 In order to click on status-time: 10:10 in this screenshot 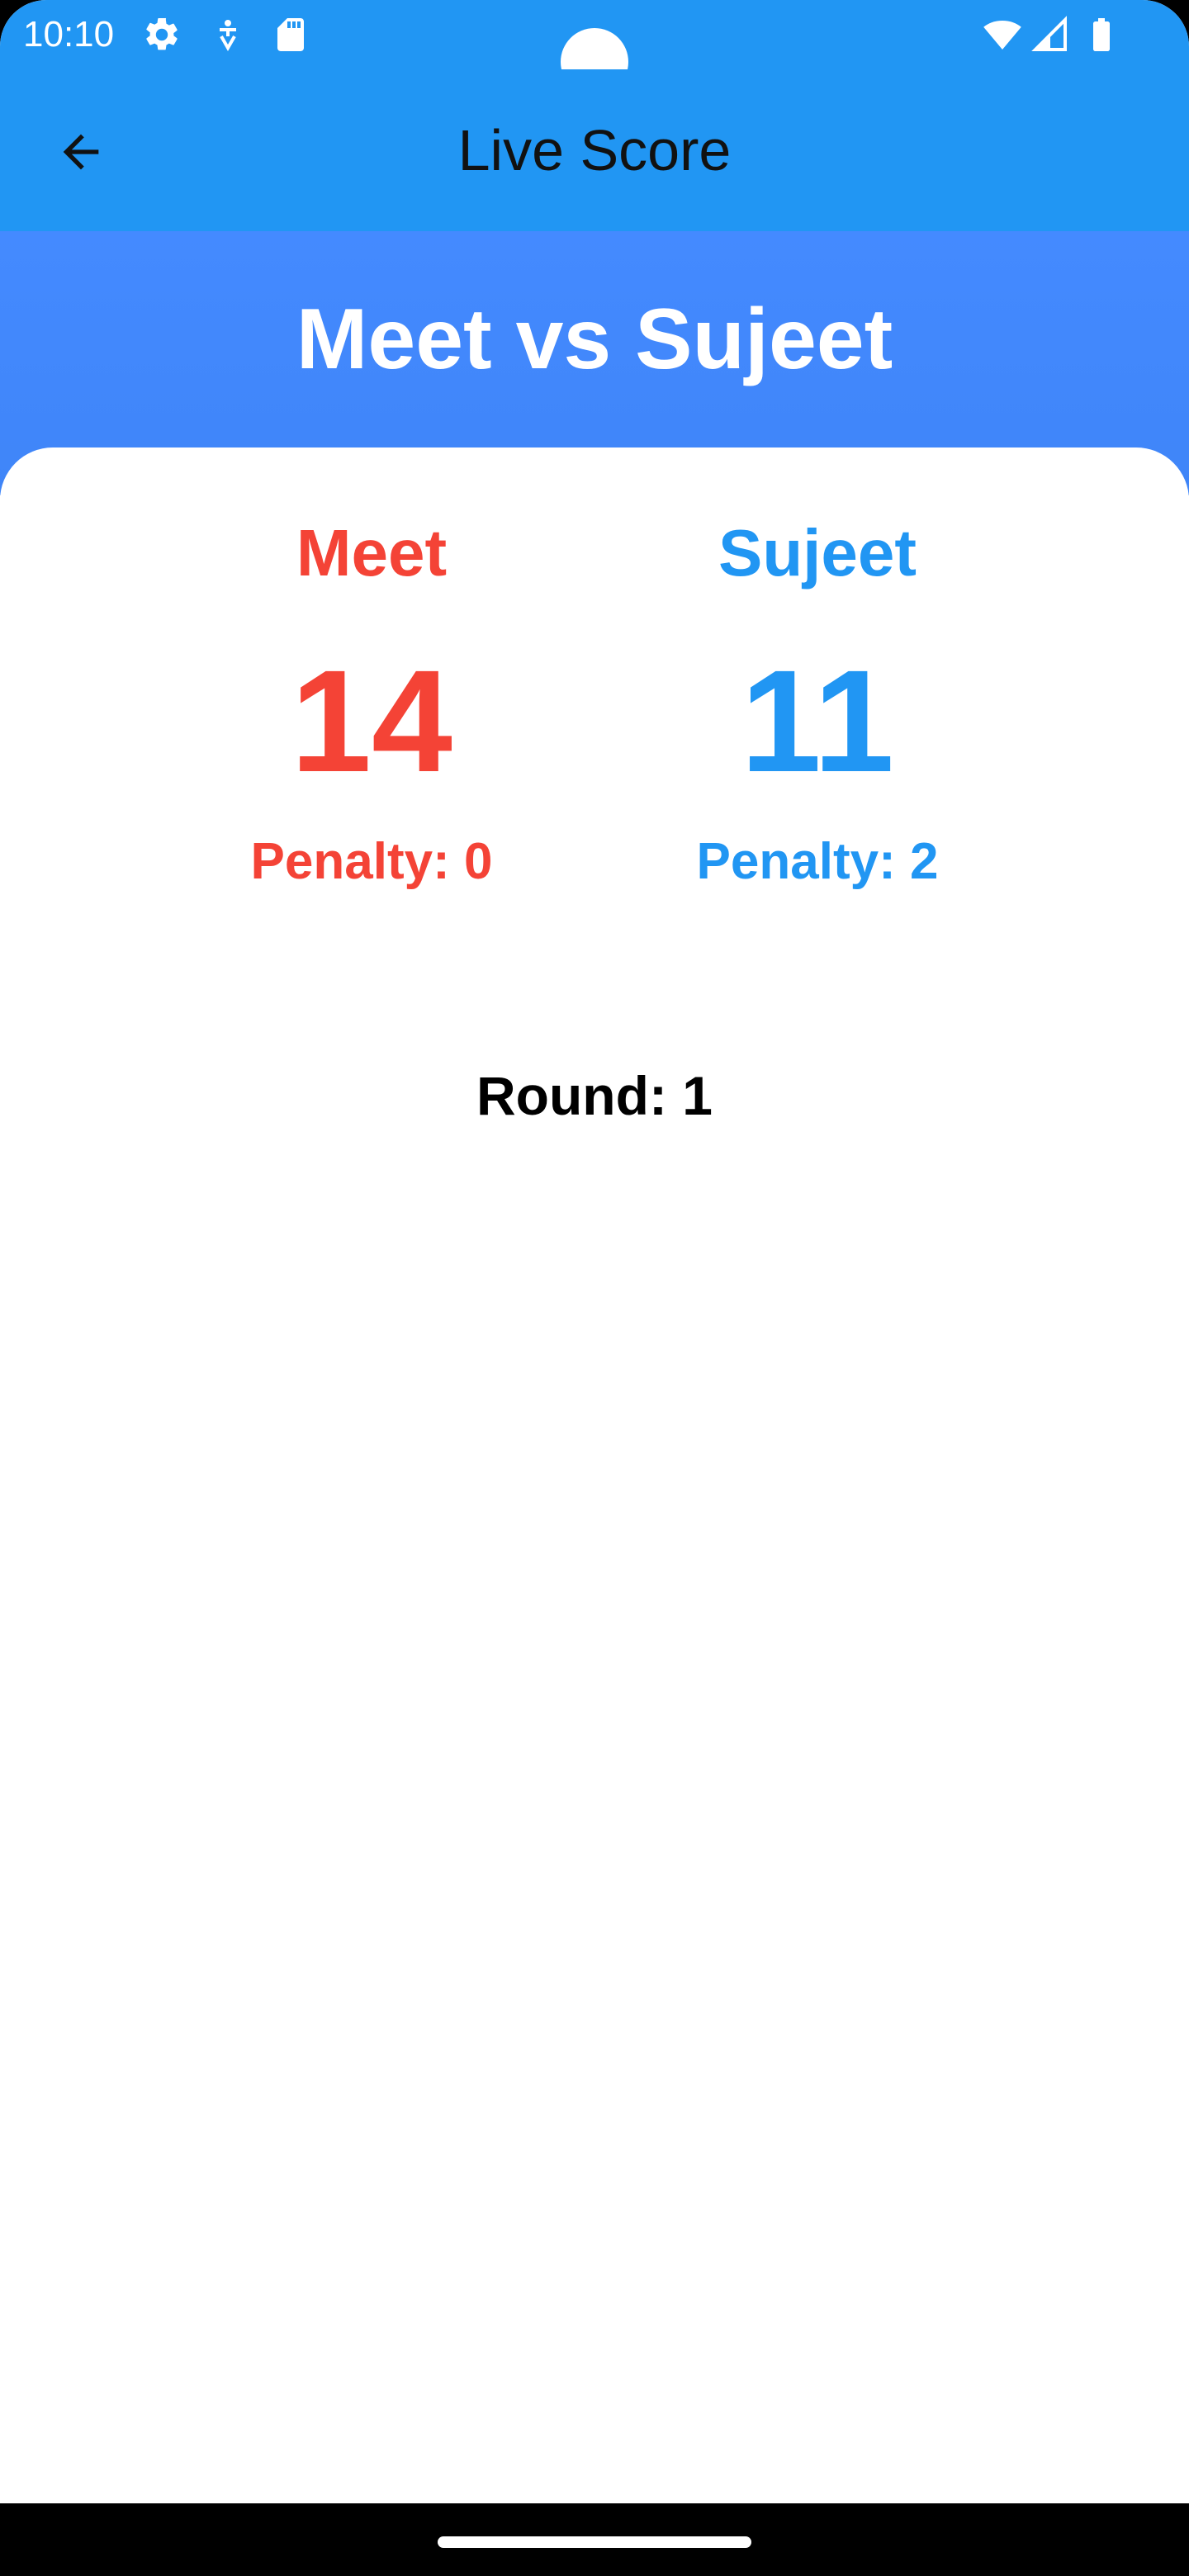, I will do `click(69, 34)`.